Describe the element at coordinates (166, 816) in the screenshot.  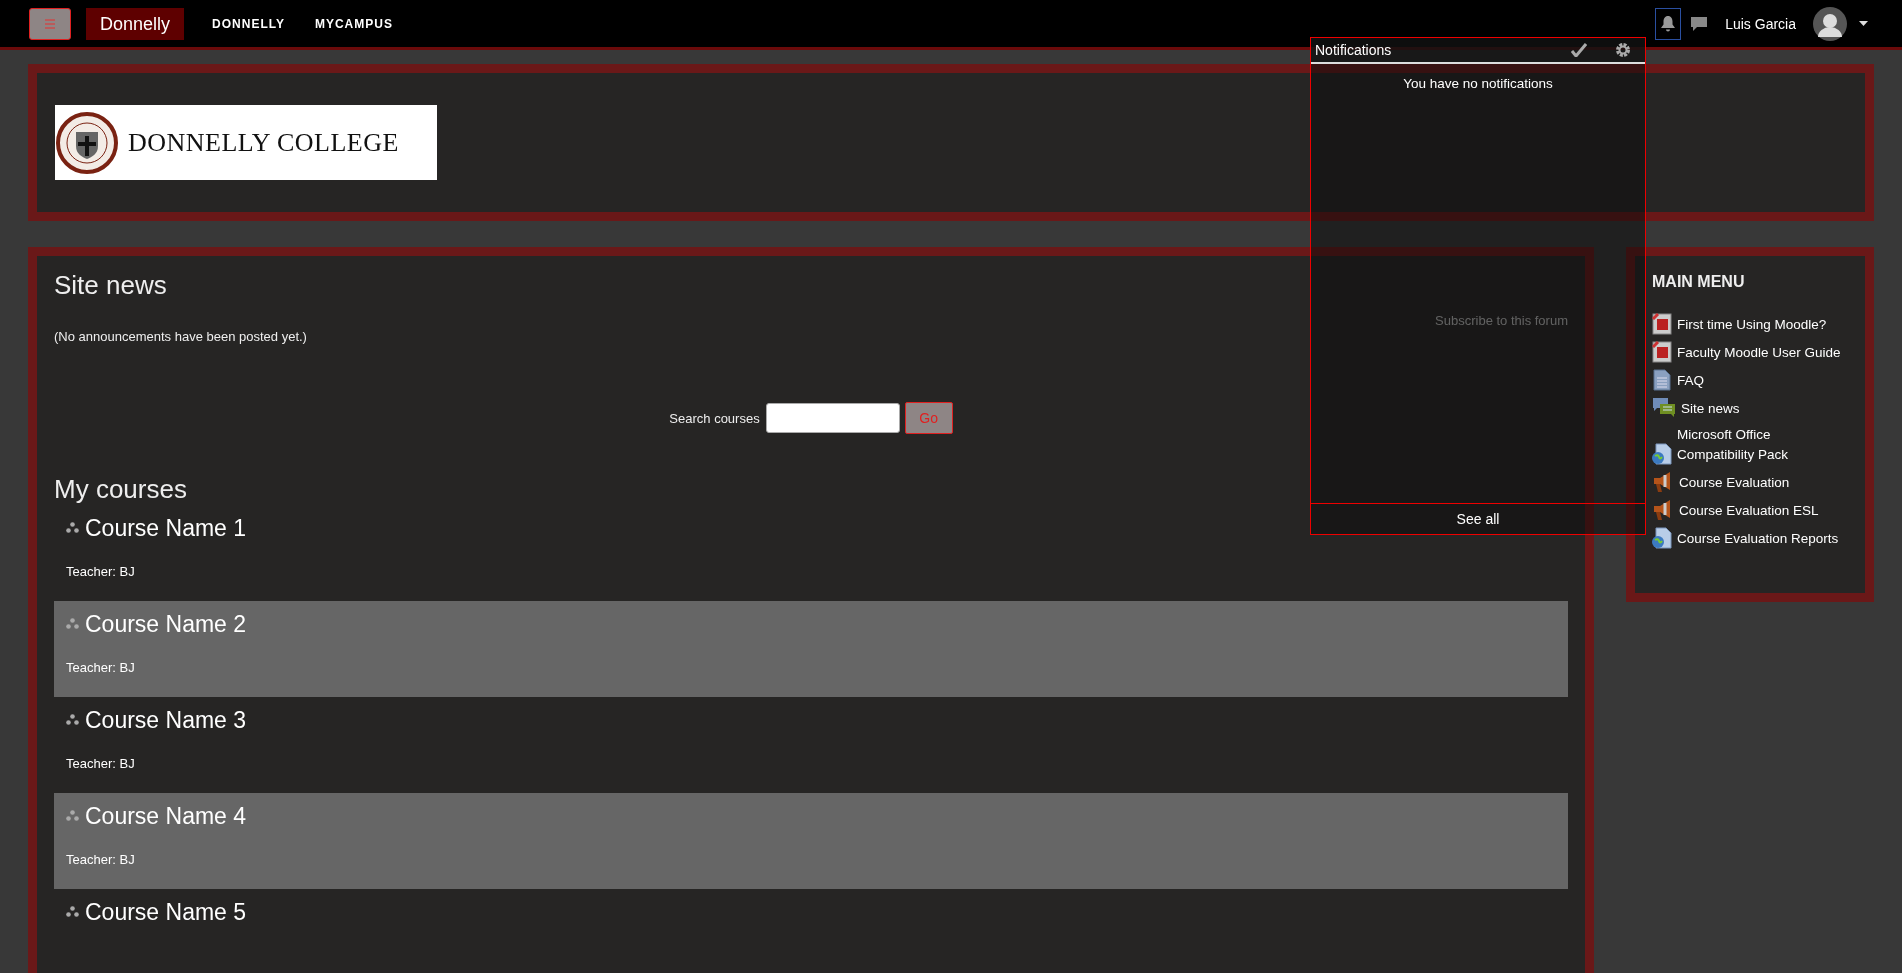
I see `course-link: Course Name 4` at that location.